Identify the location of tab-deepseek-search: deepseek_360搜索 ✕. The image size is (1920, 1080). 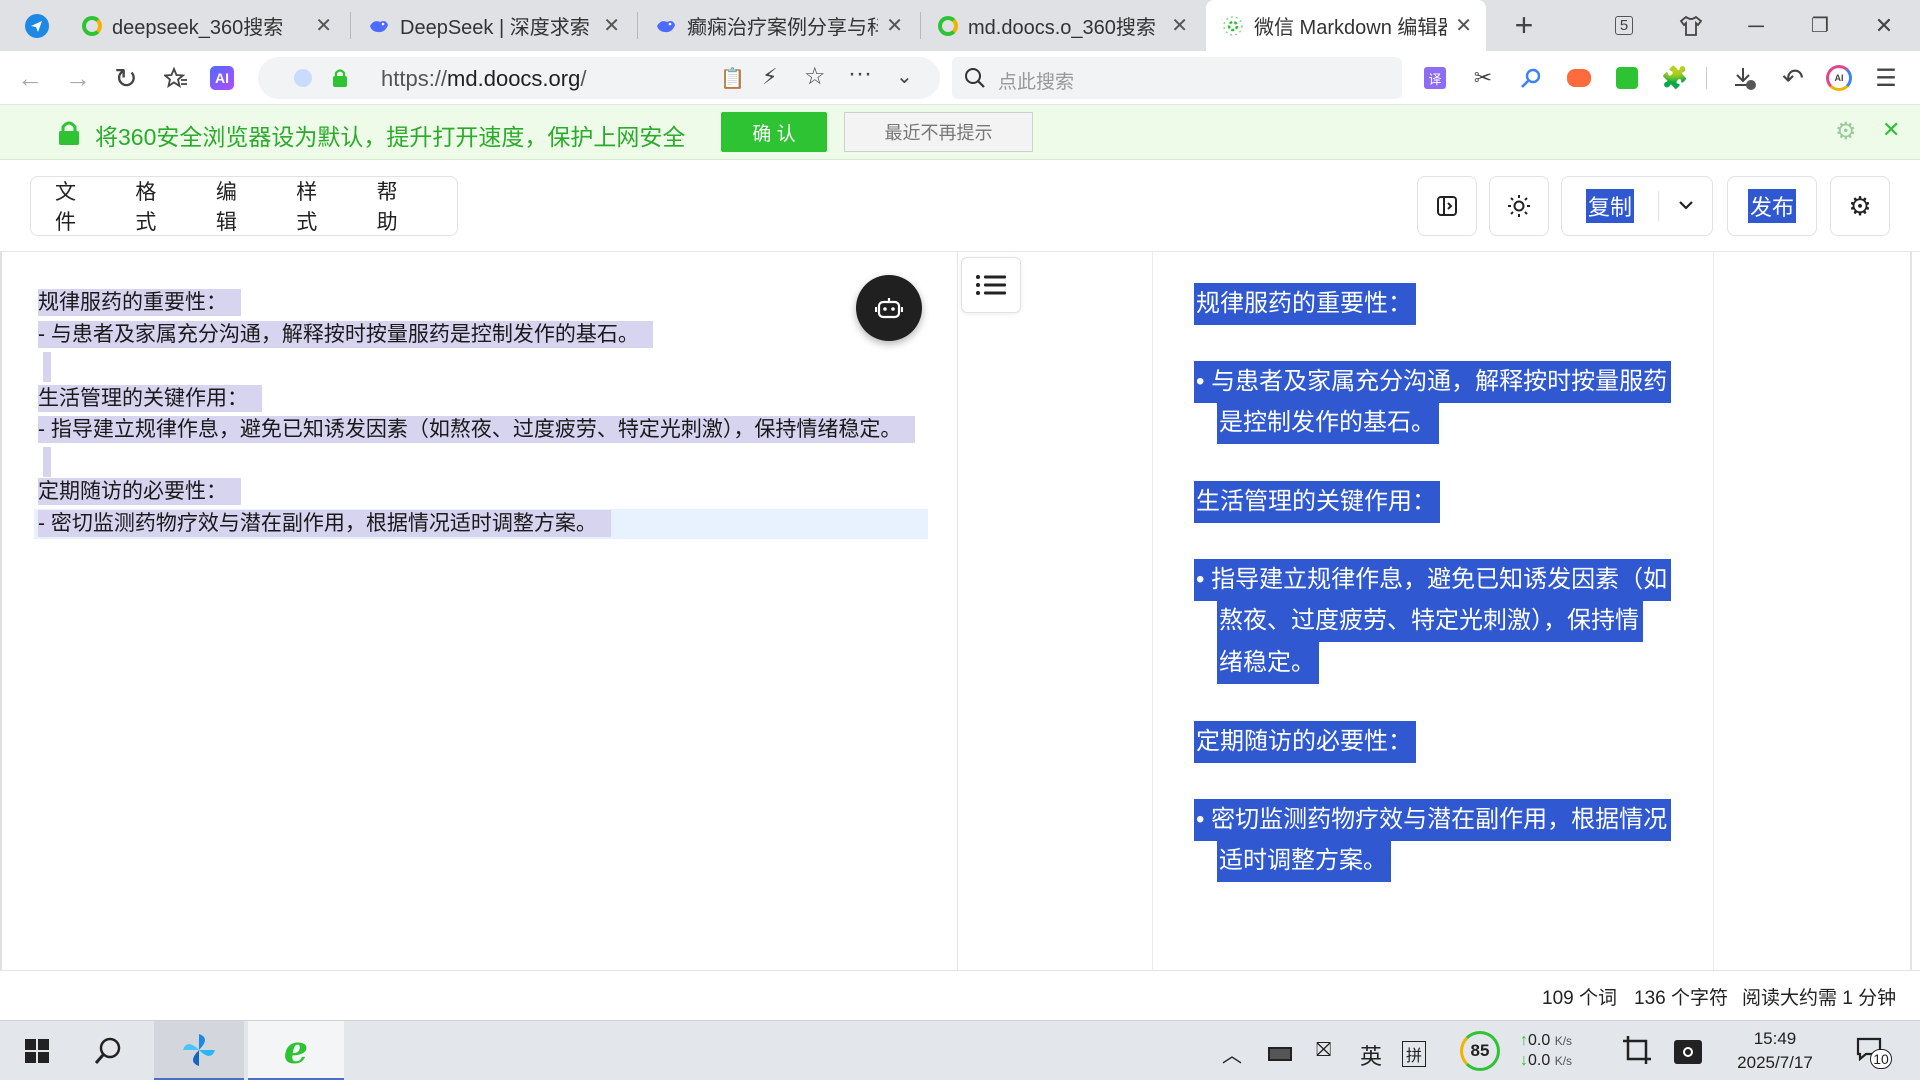
(206, 25).